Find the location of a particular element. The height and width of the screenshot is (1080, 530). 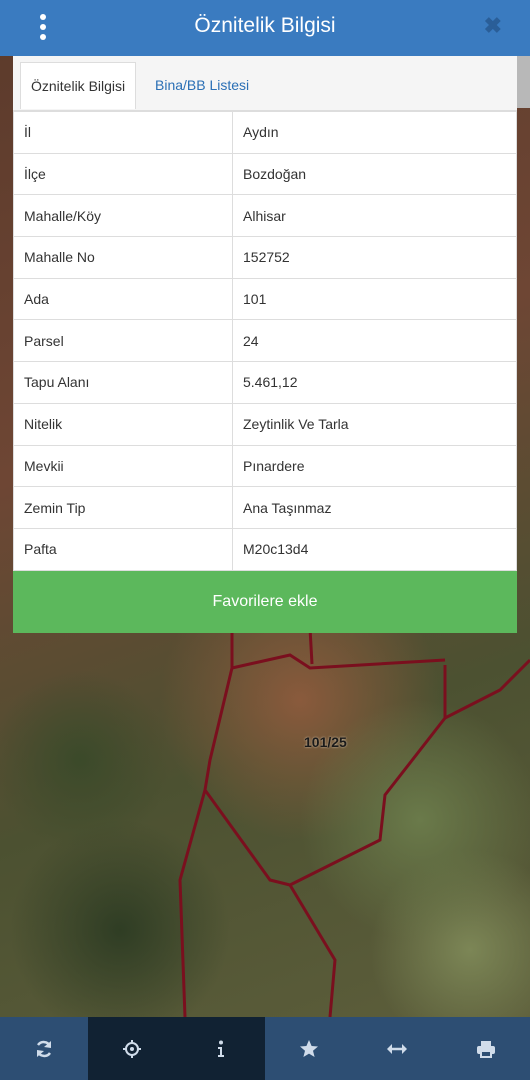

table-row: İlçe Bozdoğan is located at coordinates (265, 174).